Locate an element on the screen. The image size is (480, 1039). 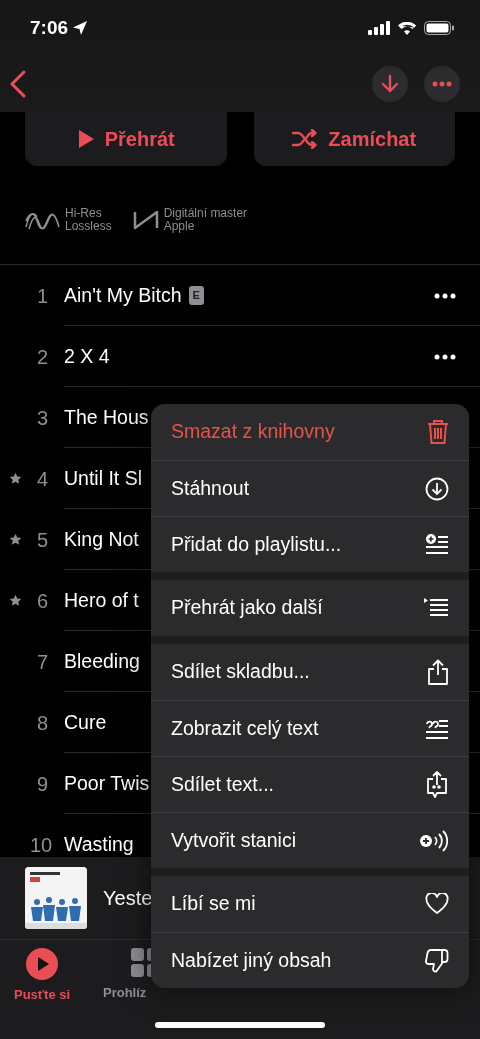
hi-res-lossless-label: Hi-Res Lossless is located at coordinates (88, 220).